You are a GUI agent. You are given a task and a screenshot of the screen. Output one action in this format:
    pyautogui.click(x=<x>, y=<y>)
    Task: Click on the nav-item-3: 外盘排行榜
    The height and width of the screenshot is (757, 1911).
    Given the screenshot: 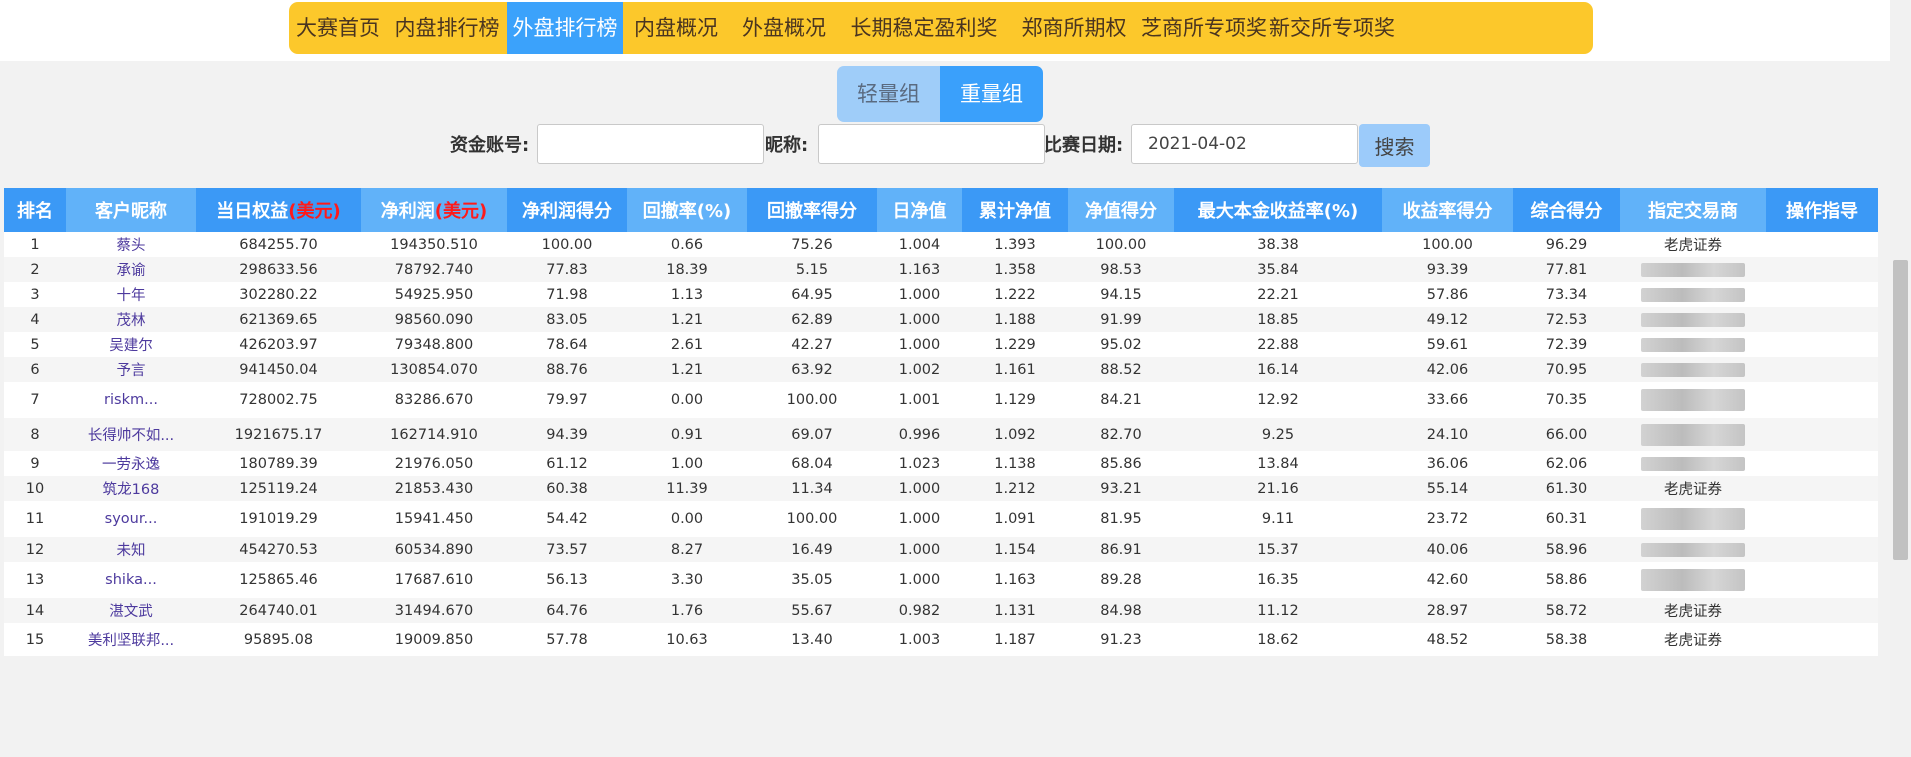 What is the action you would take?
    pyautogui.click(x=565, y=28)
    